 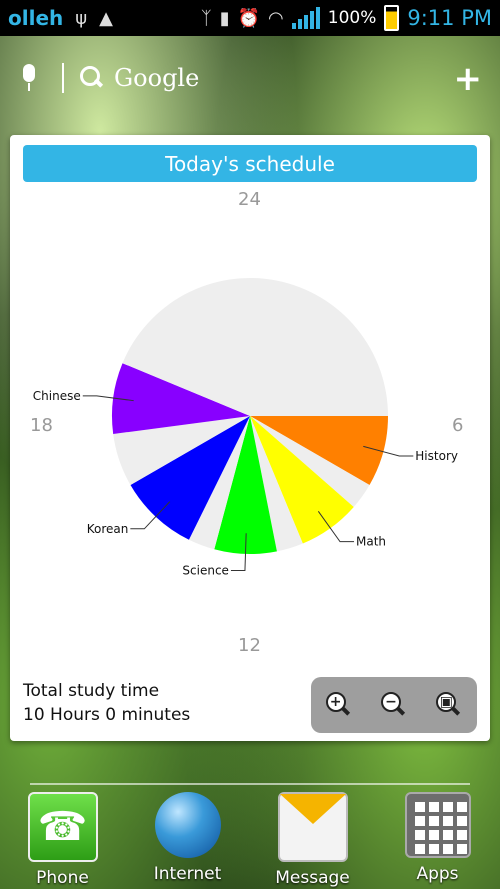 I want to click on dock-label-apps: Apps, so click(x=437, y=874).